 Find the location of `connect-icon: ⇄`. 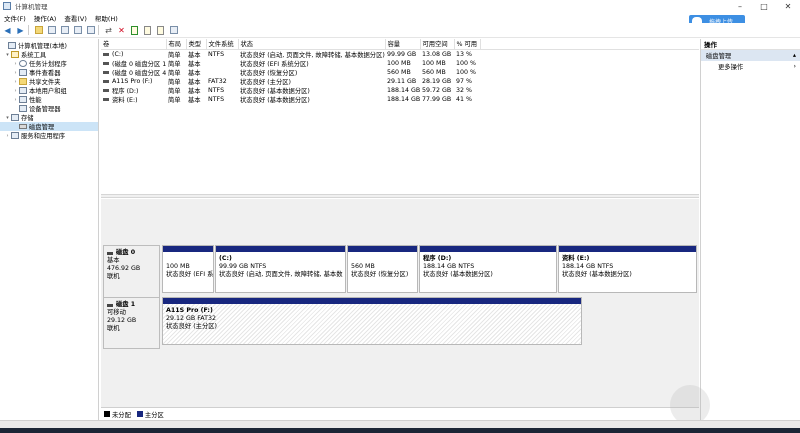

connect-icon: ⇄ is located at coordinates (108, 30).